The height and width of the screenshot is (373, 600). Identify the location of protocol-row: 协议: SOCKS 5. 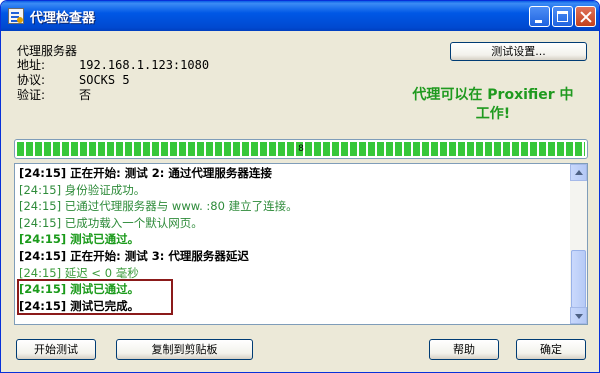
(73, 80).